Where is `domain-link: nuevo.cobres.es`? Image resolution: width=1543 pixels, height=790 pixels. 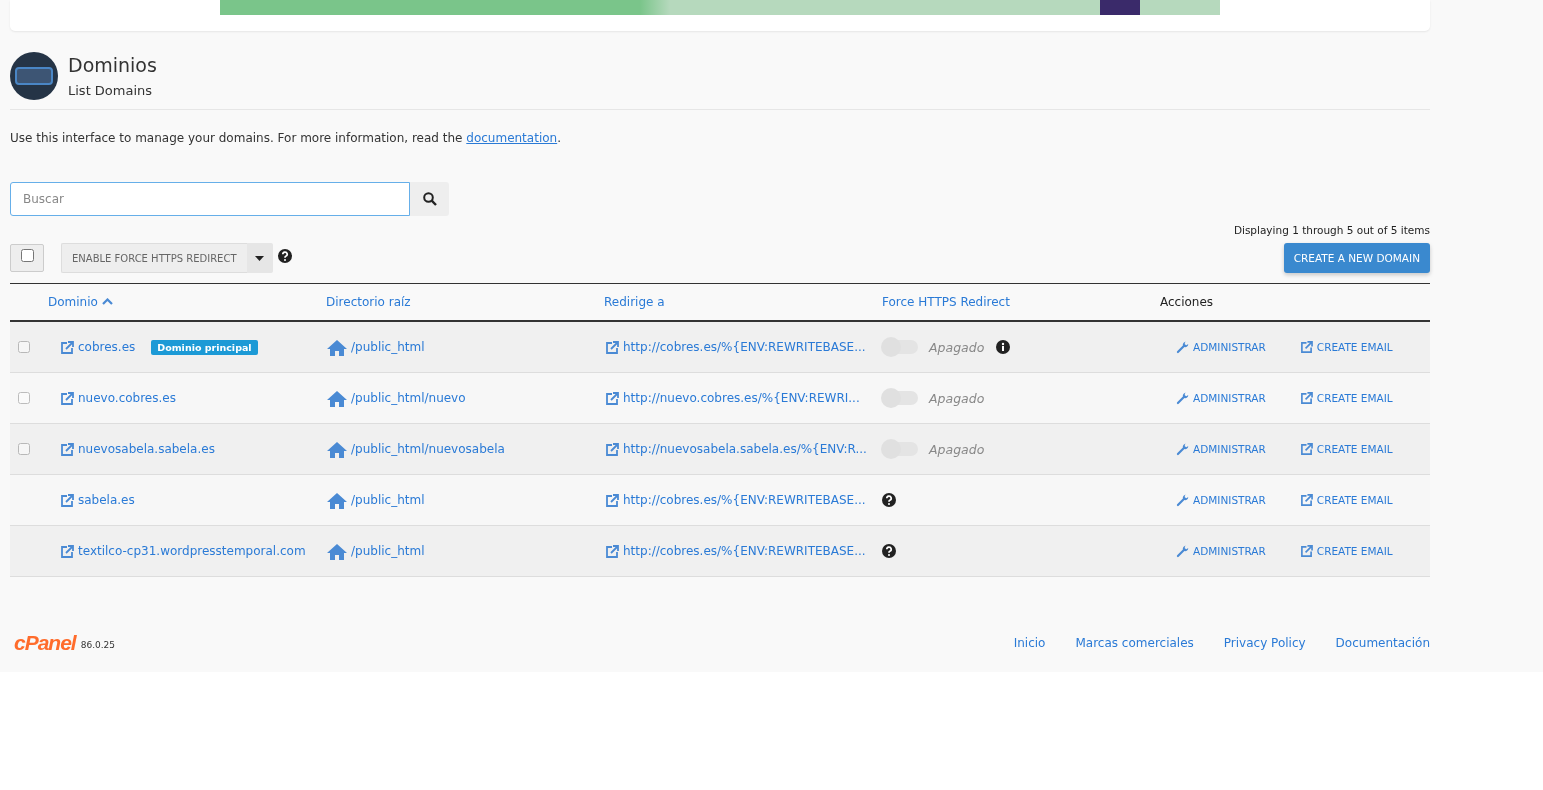
domain-link: nuevo.cobres.es is located at coordinates (127, 398).